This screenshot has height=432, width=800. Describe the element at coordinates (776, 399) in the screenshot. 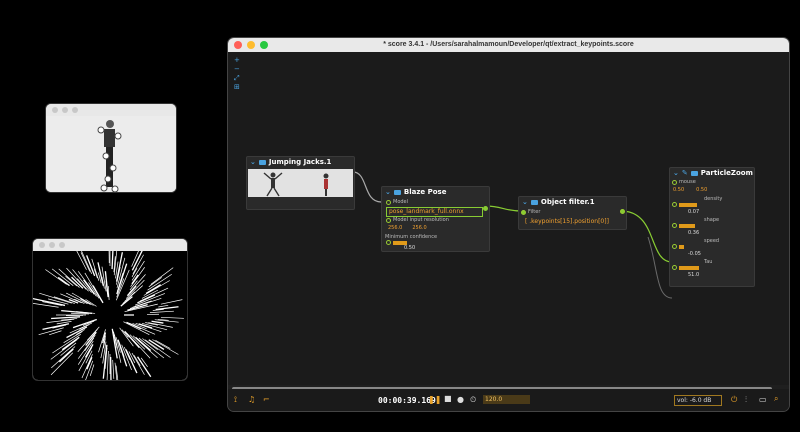

I see `search-icon: ⌕` at that location.